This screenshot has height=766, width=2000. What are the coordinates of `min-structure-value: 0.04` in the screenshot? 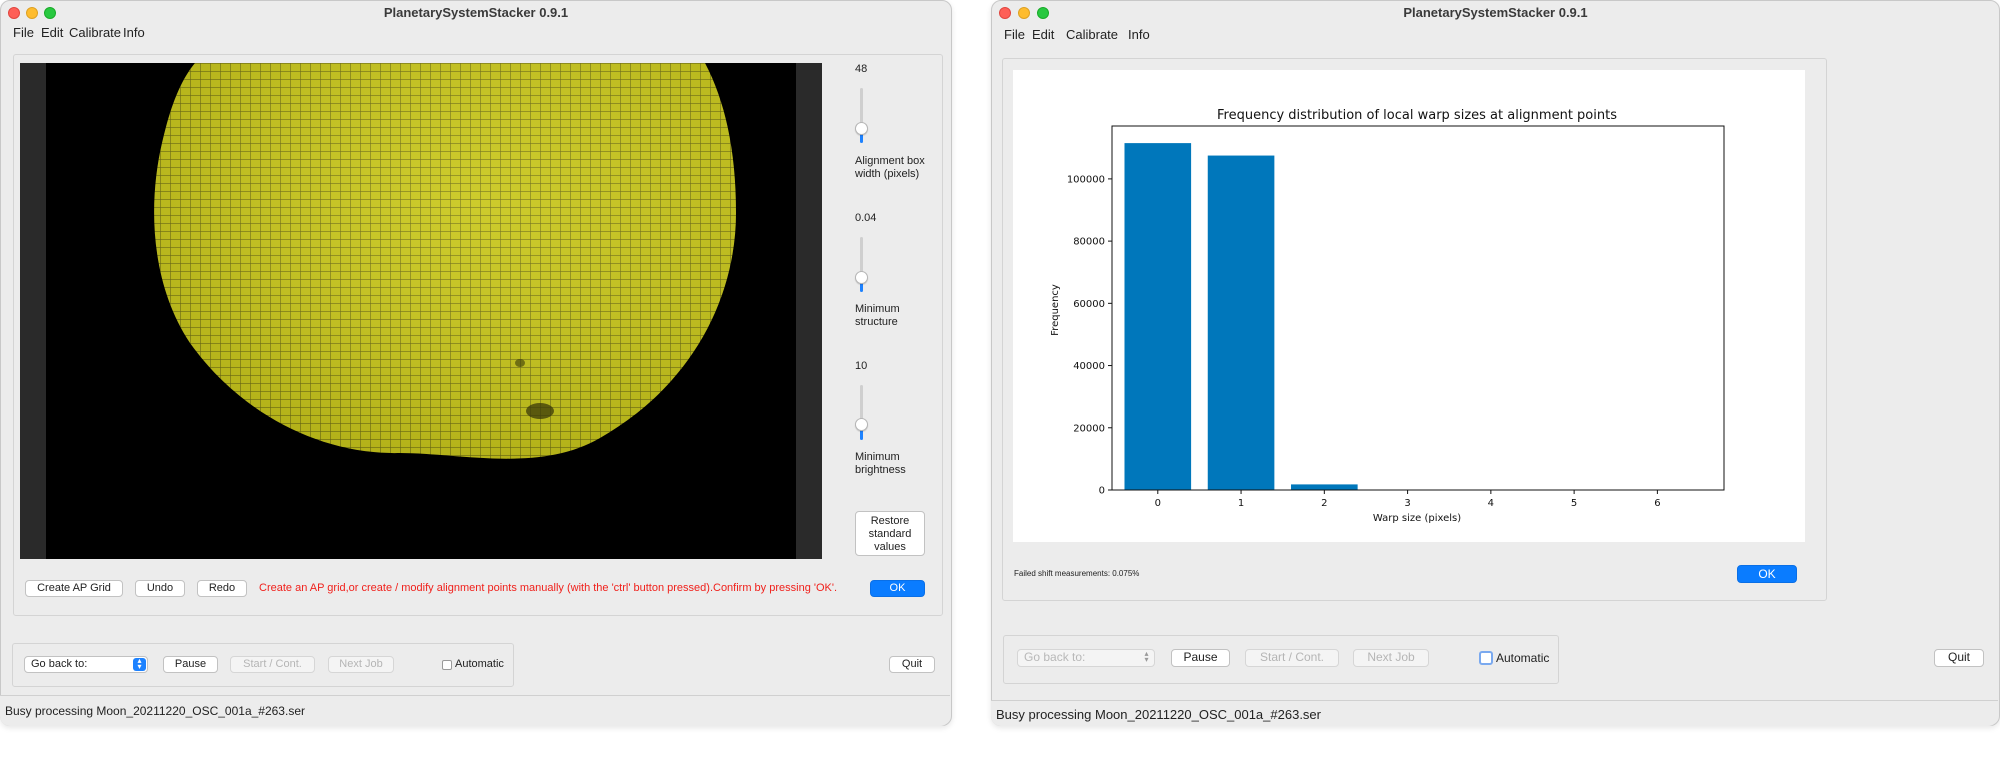 It's located at (866, 218).